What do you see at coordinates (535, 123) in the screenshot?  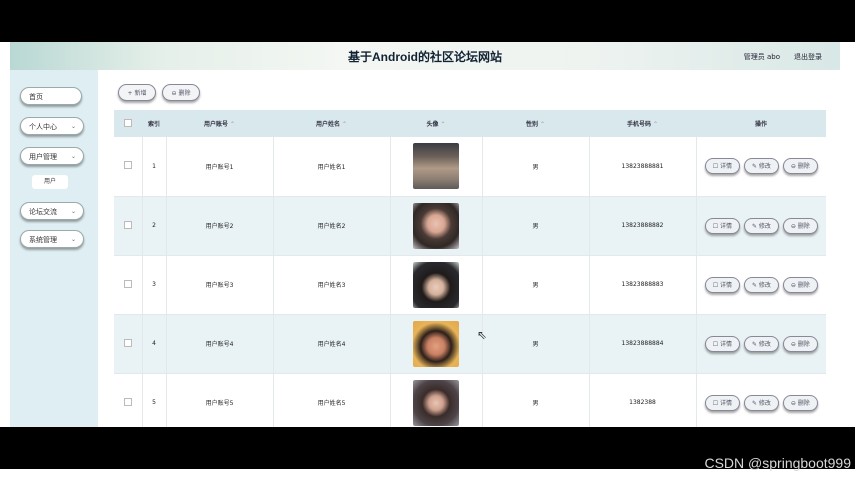 I see `column-header-gender: 性别 ⌃` at bounding box center [535, 123].